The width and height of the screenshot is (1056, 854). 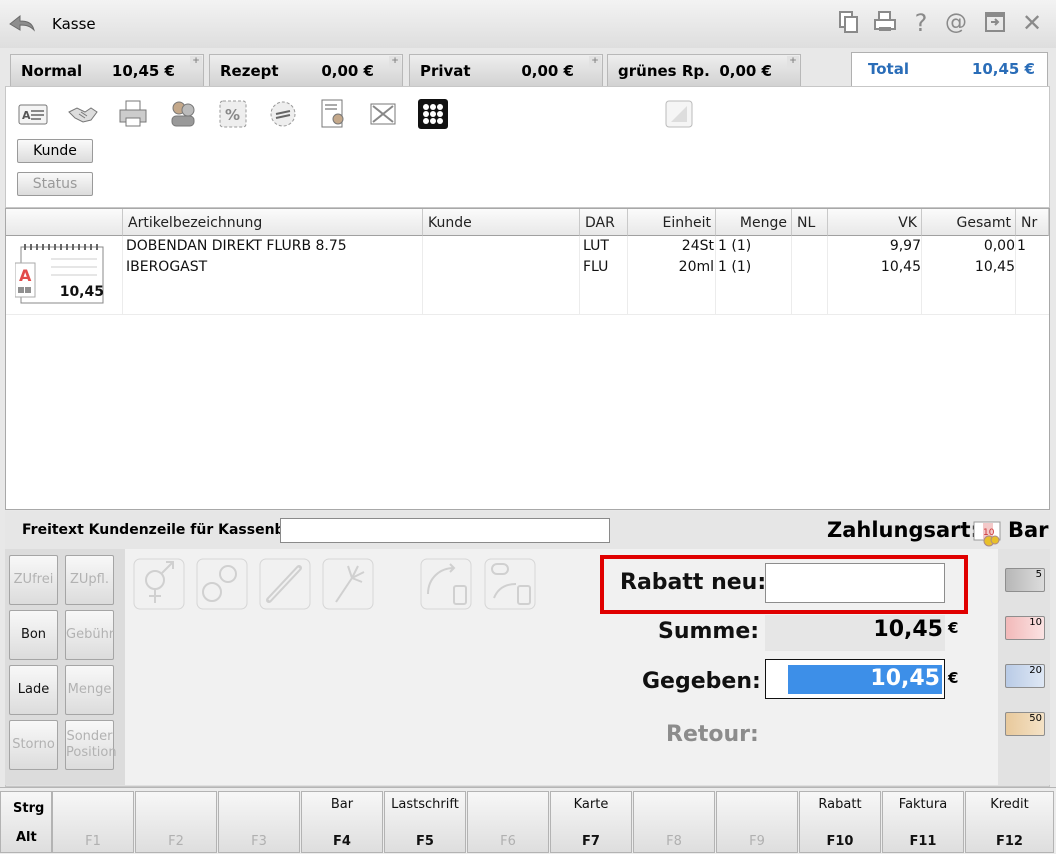 I want to click on customers-icon, so click(x=183, y=114).